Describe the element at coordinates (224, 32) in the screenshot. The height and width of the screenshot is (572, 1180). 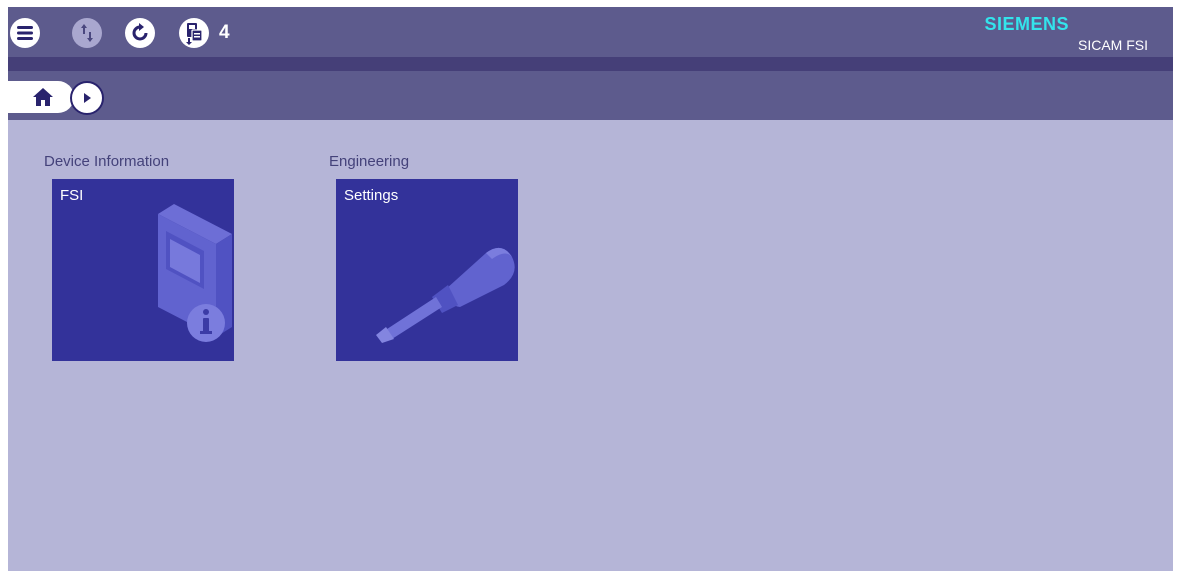
I see `pending-count: 4` at that location.